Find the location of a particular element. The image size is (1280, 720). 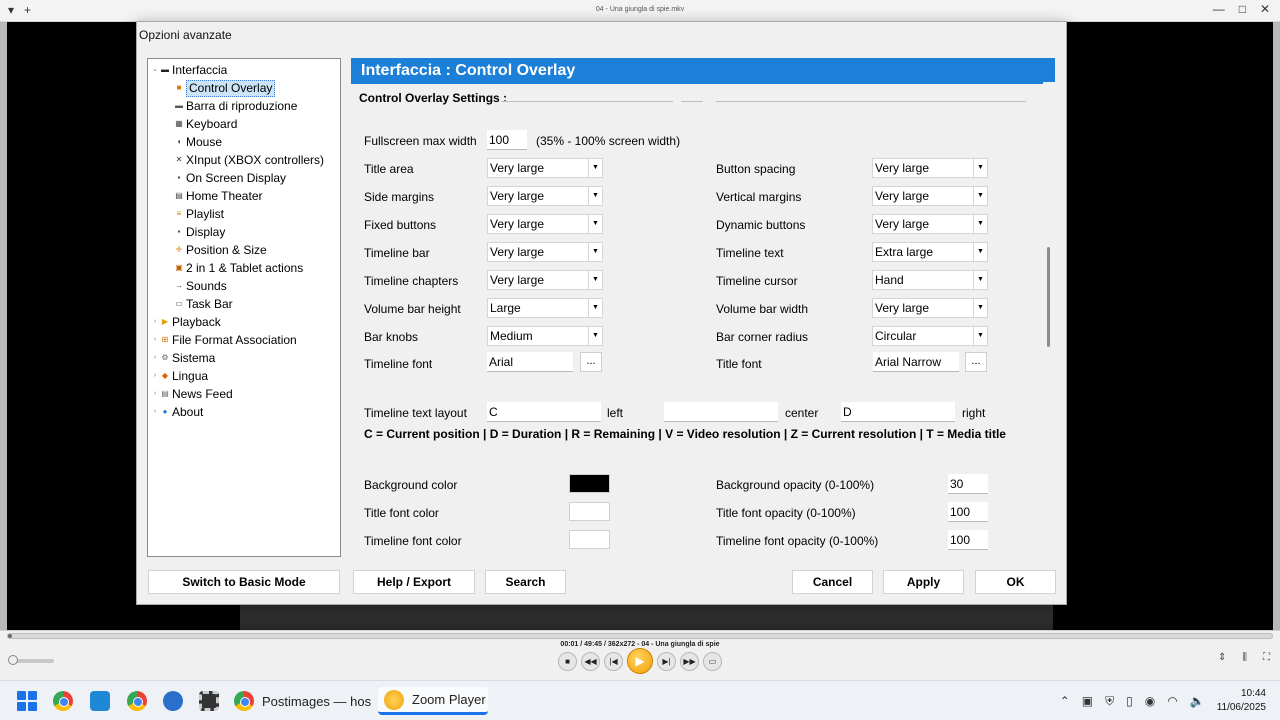

resize-icon: ⇕ is located at coordinates (1222, 657).